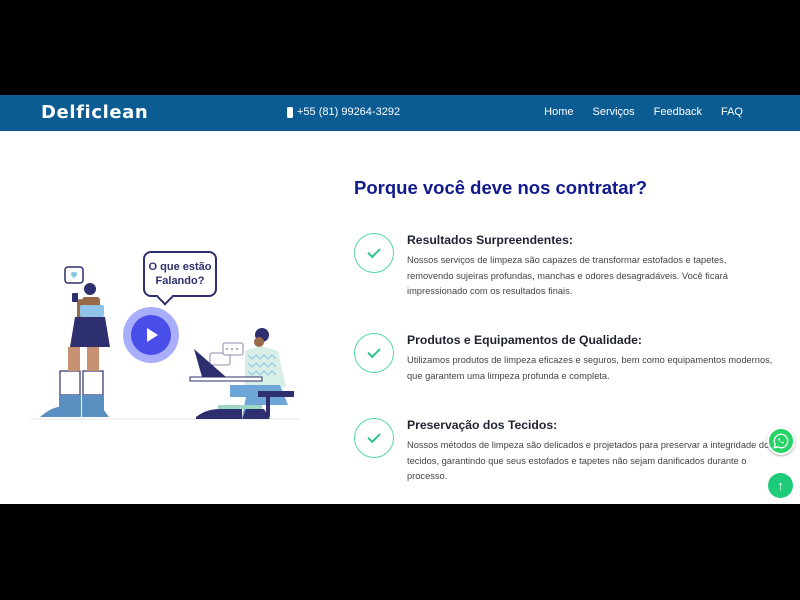 Image resolution: width=800 pixels, height=600 pixels. I want to click on feature-title: Resultados Surpreendentes:, so click(490, 240).